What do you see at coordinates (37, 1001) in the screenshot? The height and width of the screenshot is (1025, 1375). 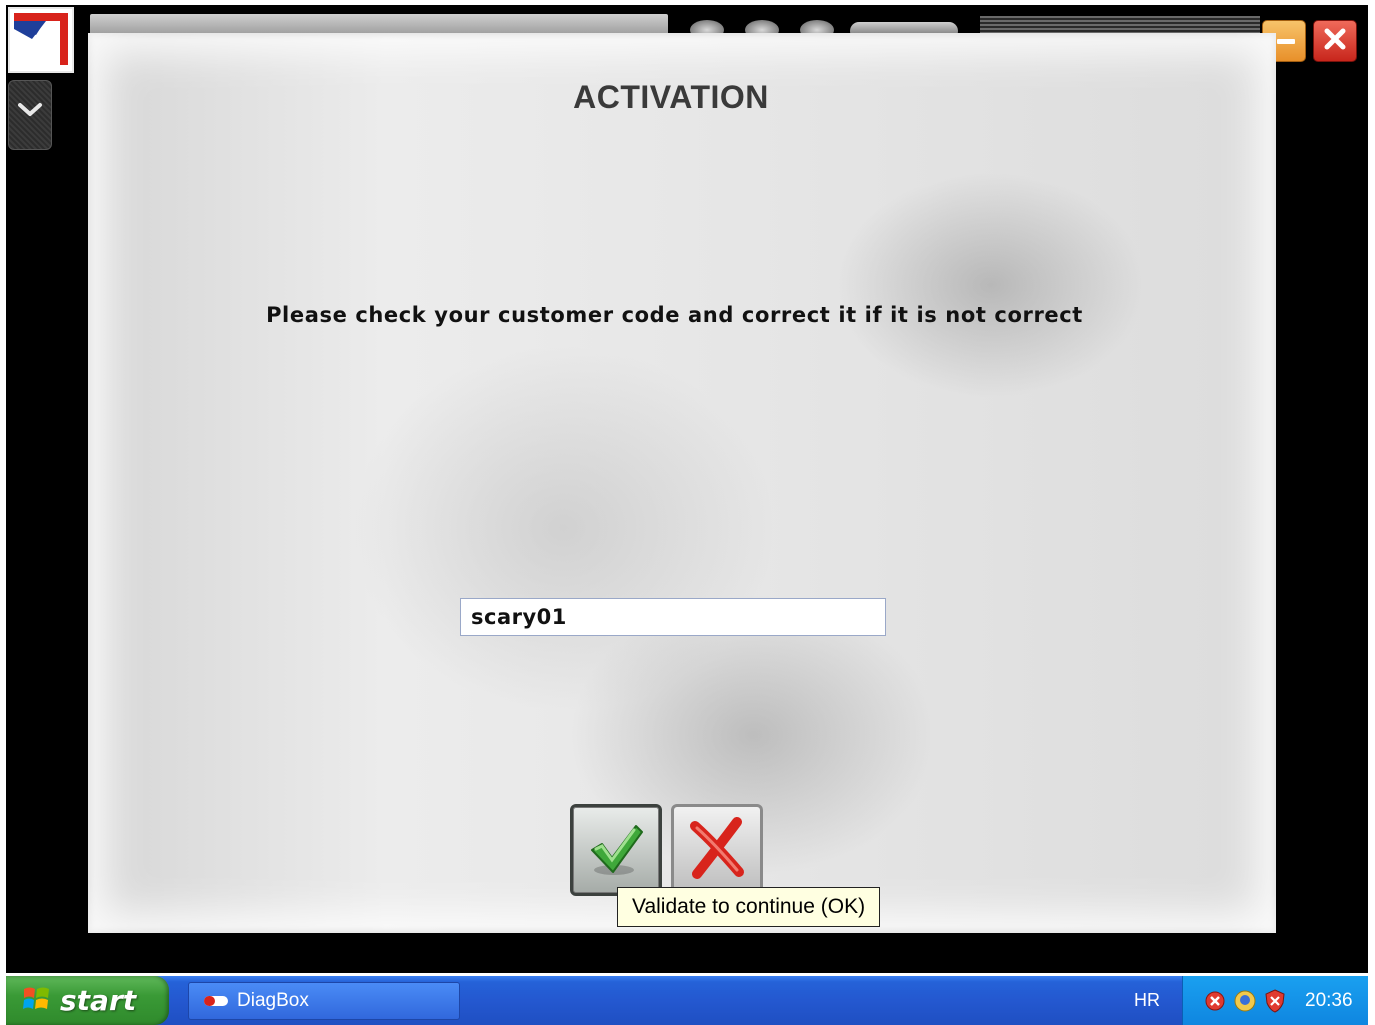 I see `windows-flag-icon` at bounding box center [37, 1001].